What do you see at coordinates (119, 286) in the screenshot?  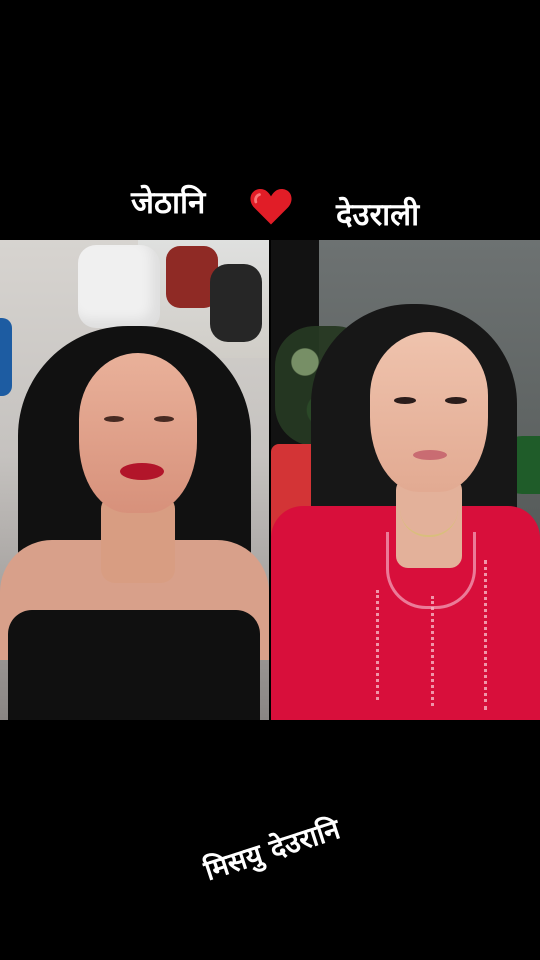 I see `white-bag` at bounding box center [119, 286].